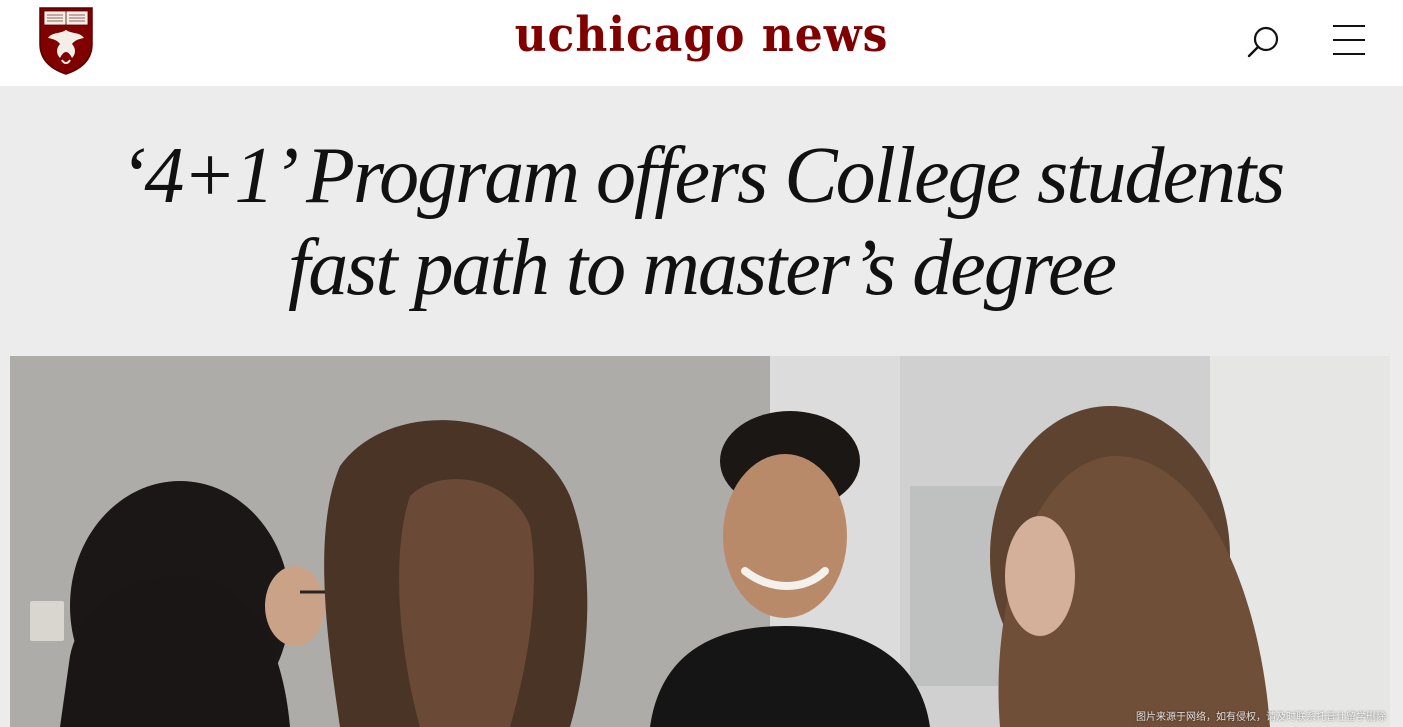 The height and width of the screenshot is (727, 1403). I want to click on site-brand-wordmark: uchicago news, so click(701, 35).